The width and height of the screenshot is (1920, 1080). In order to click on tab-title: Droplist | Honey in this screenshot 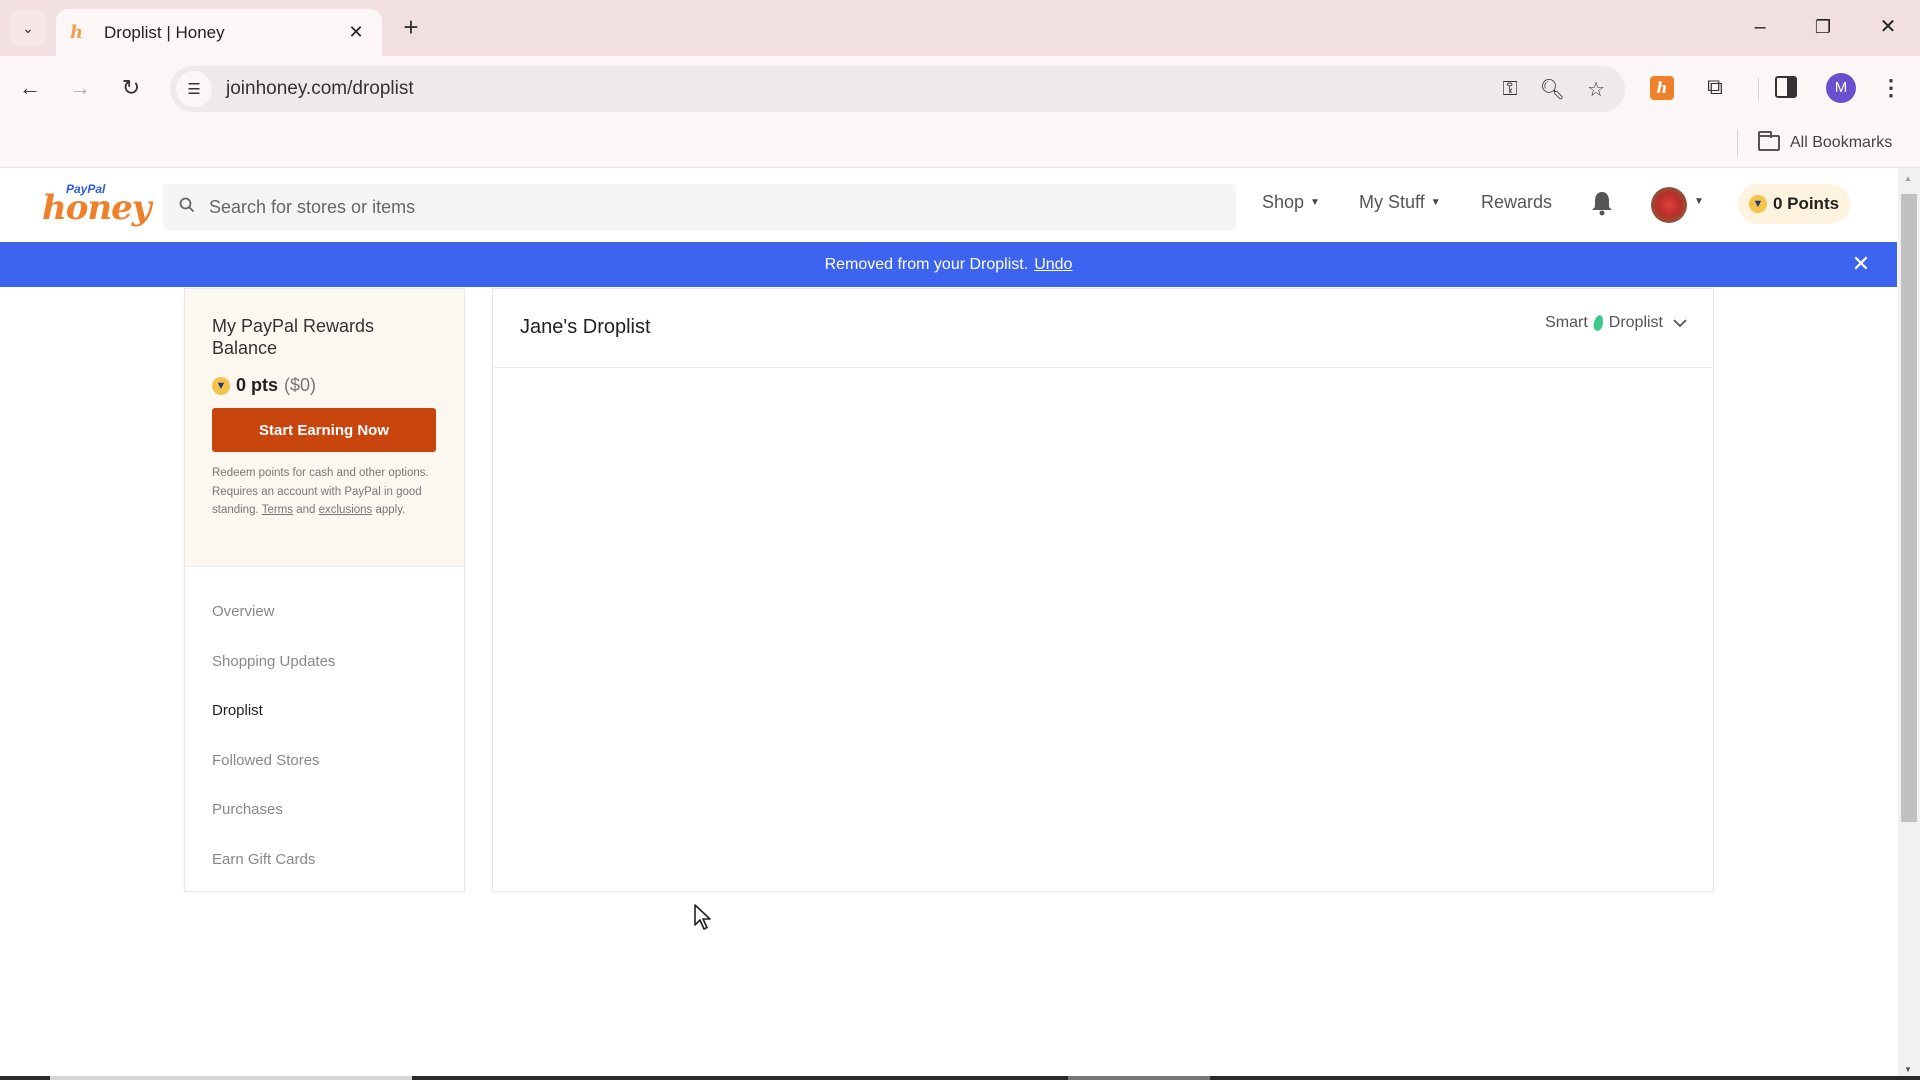, I will do `click(164, 32)`.